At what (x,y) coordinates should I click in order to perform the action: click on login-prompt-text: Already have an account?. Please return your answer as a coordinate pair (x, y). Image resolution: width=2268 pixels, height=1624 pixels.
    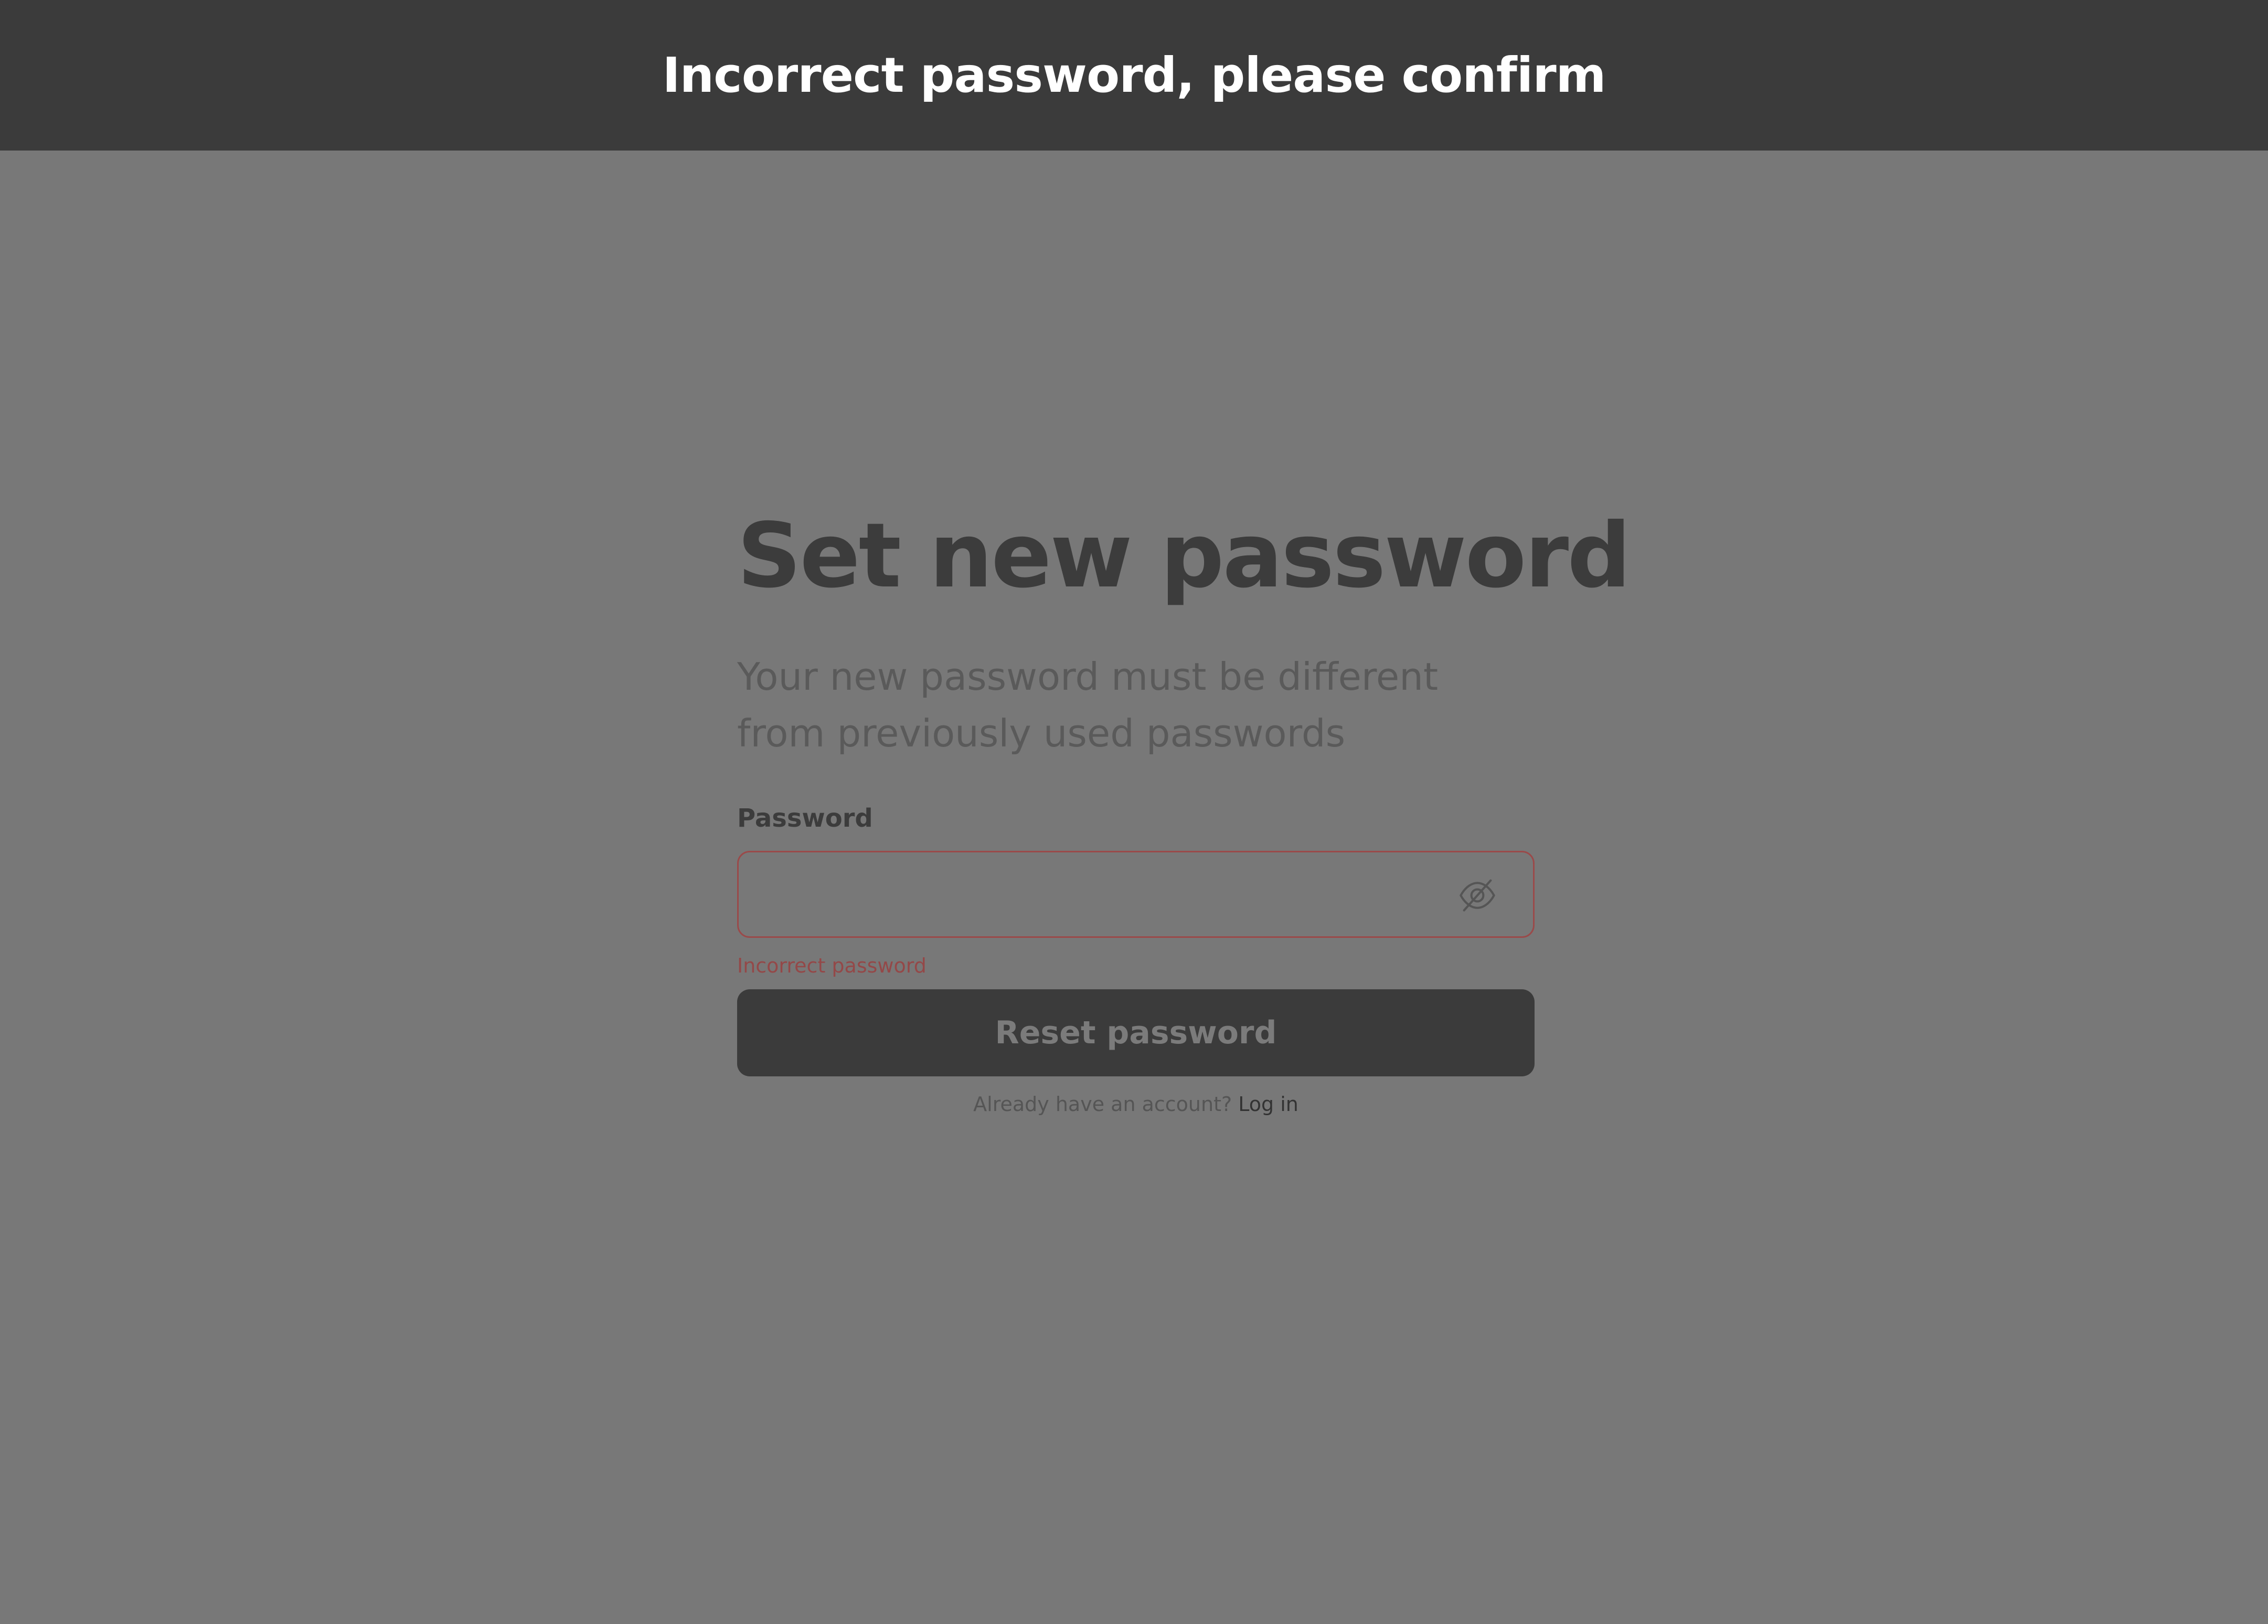
    Looking at the image, I should click on (1102, 1104).